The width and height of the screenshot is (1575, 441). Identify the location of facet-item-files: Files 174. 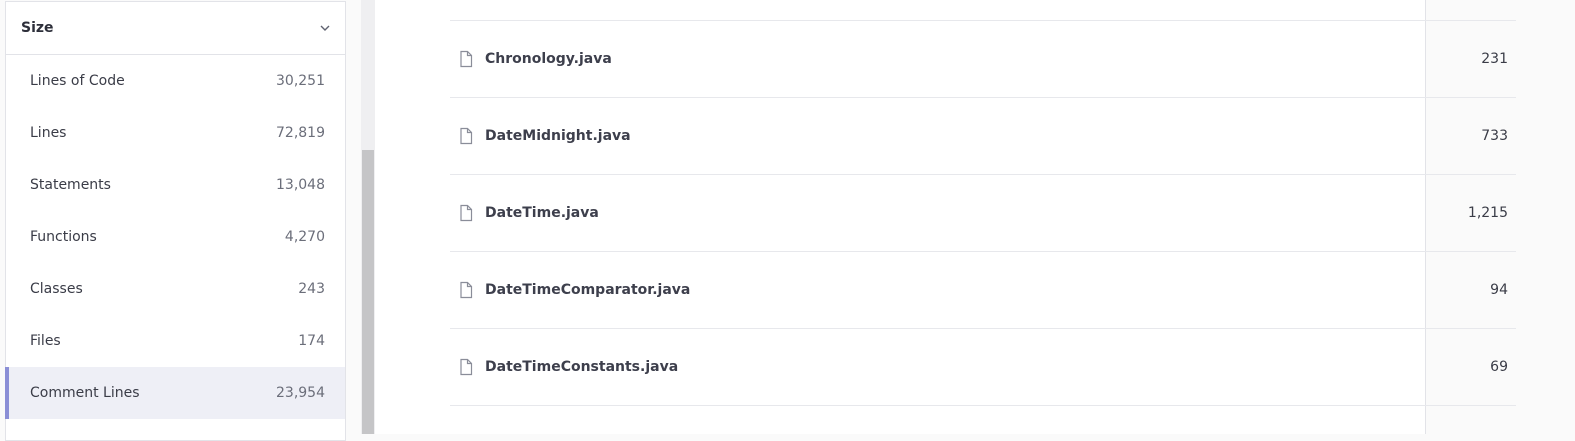
(175, 341).